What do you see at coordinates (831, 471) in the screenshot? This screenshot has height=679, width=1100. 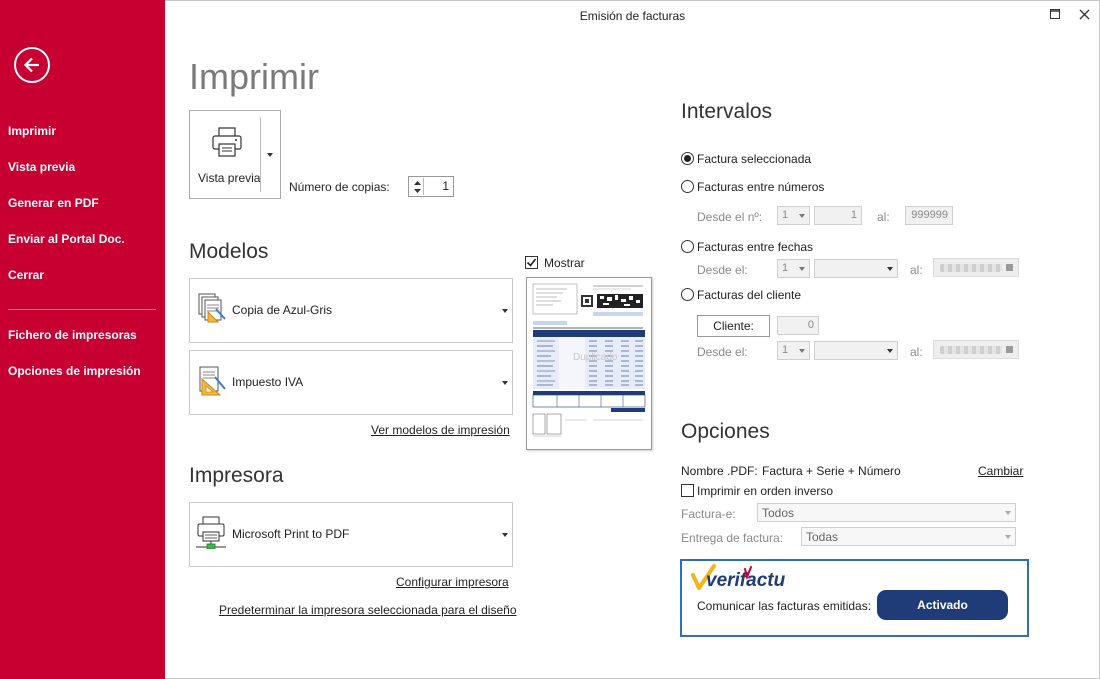 I see `pdf-name-value: Factura + Serie + Número` at bounding box center [831, 471].